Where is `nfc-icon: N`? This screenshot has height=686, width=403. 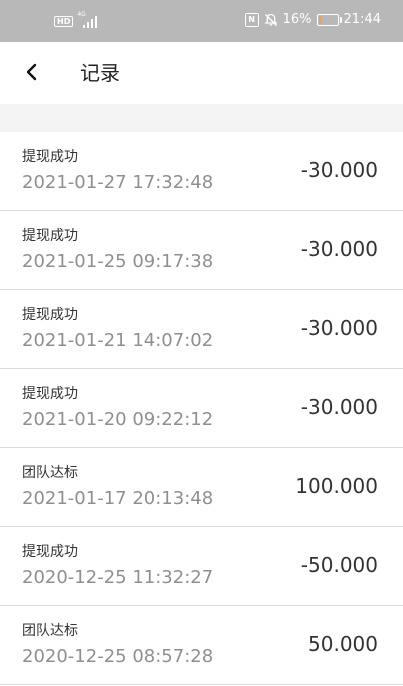
nfc-icon: N is located at coordinates (251, 19).